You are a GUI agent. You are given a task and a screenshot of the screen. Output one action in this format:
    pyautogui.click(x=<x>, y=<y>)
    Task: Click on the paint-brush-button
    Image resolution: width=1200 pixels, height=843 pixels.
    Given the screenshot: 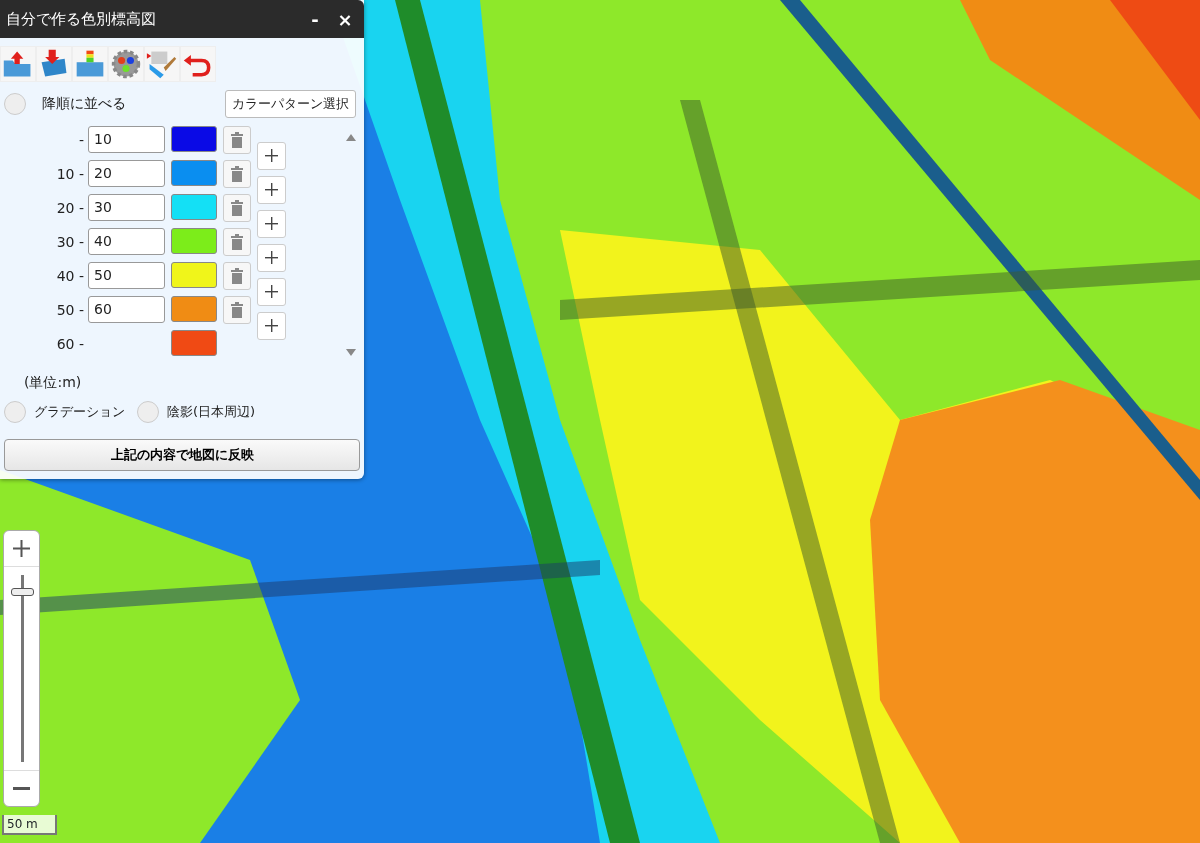 What is the action you would take?
    pyautogui.click(x=162, y=64)
    